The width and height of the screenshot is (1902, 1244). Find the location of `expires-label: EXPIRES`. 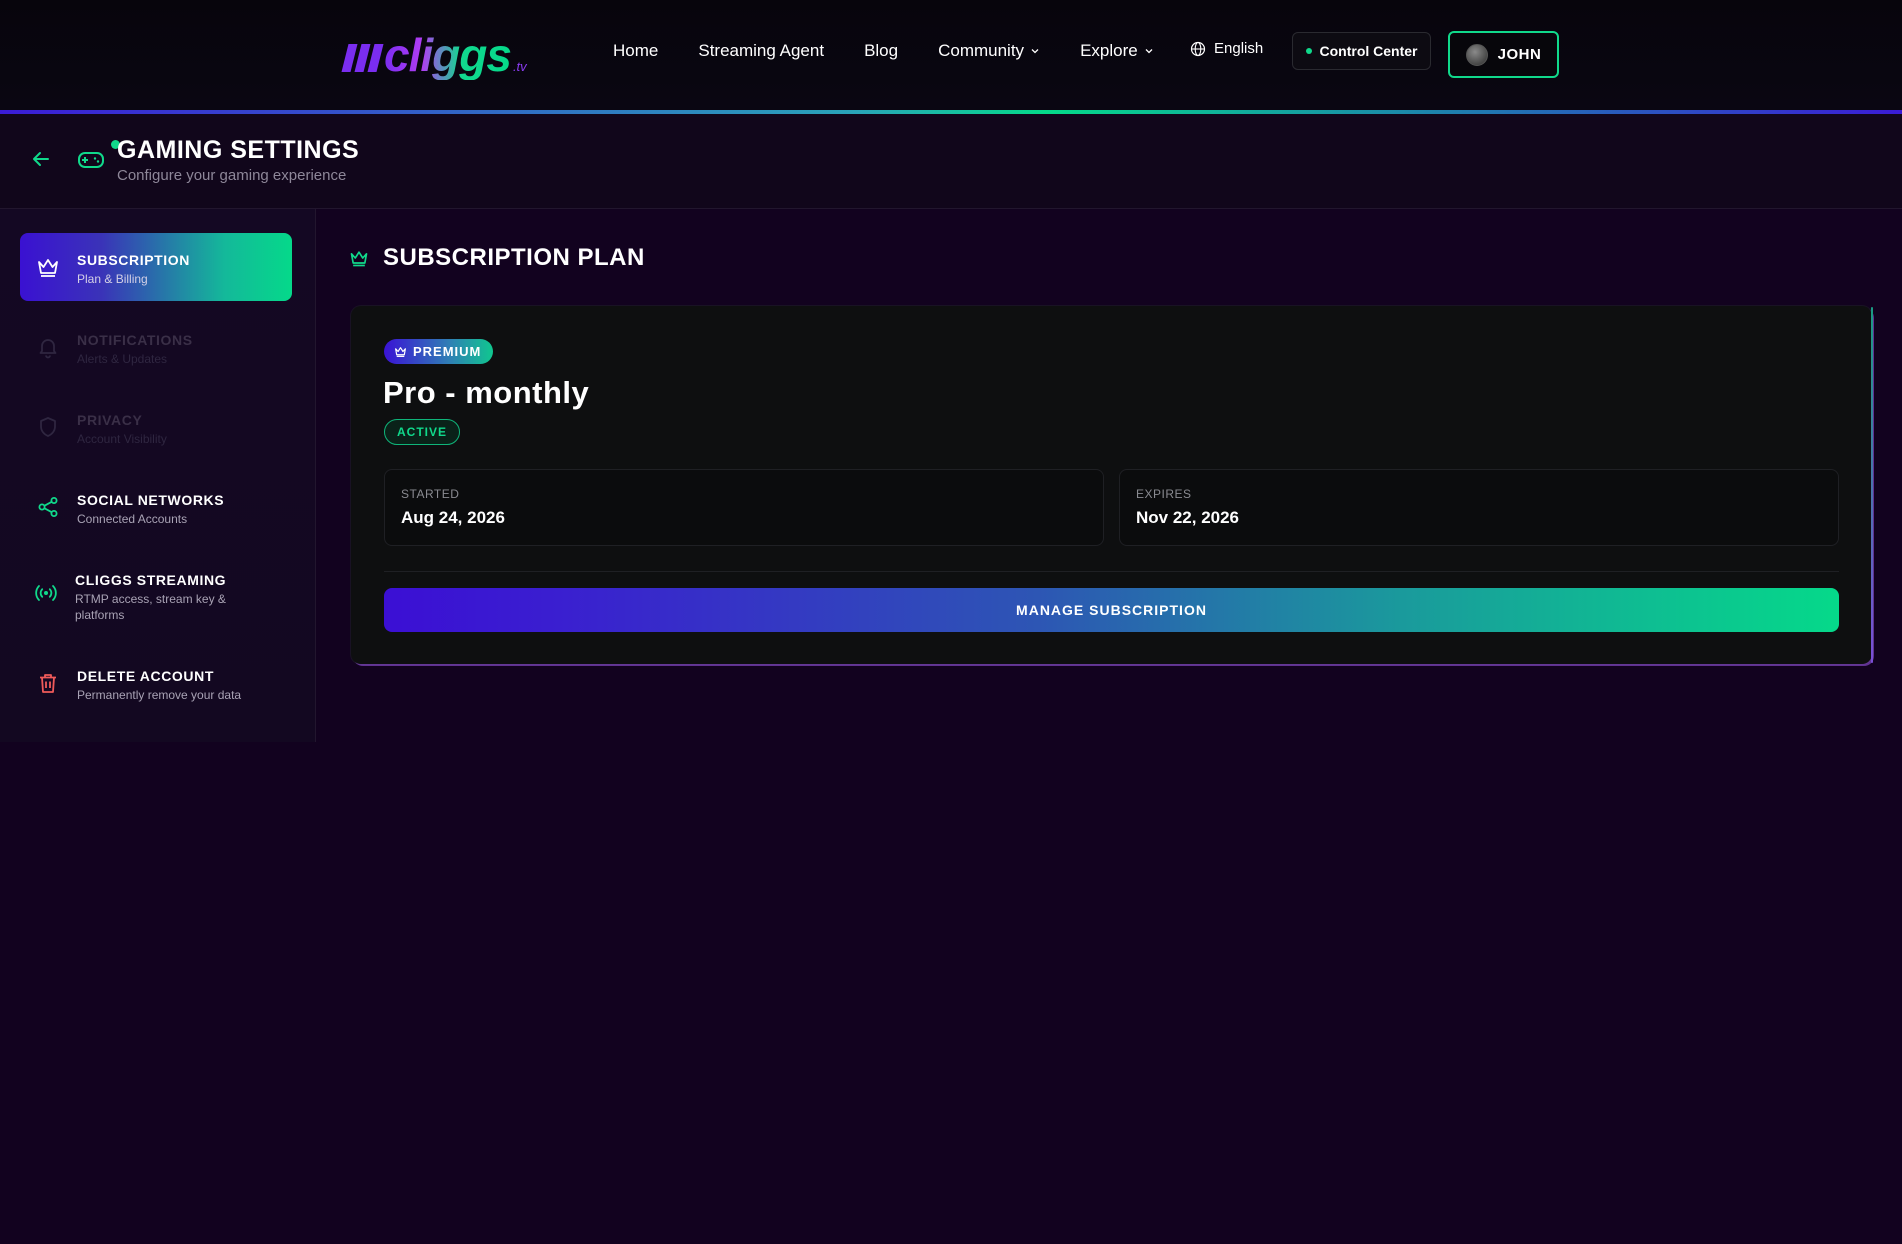

expires-label: EXPIRES is located at coordinates (1164, 494).